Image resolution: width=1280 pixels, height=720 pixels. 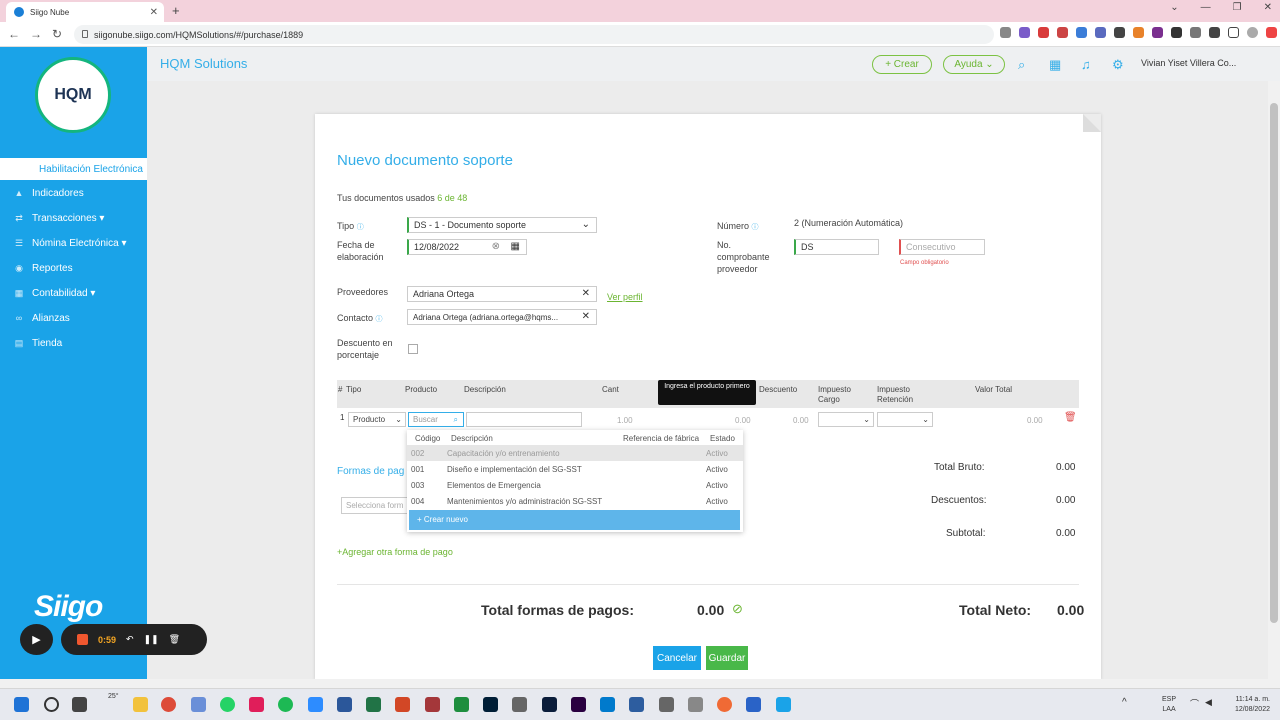 I want to click on restore-icon: ❐, so click(x=1237, y=7).